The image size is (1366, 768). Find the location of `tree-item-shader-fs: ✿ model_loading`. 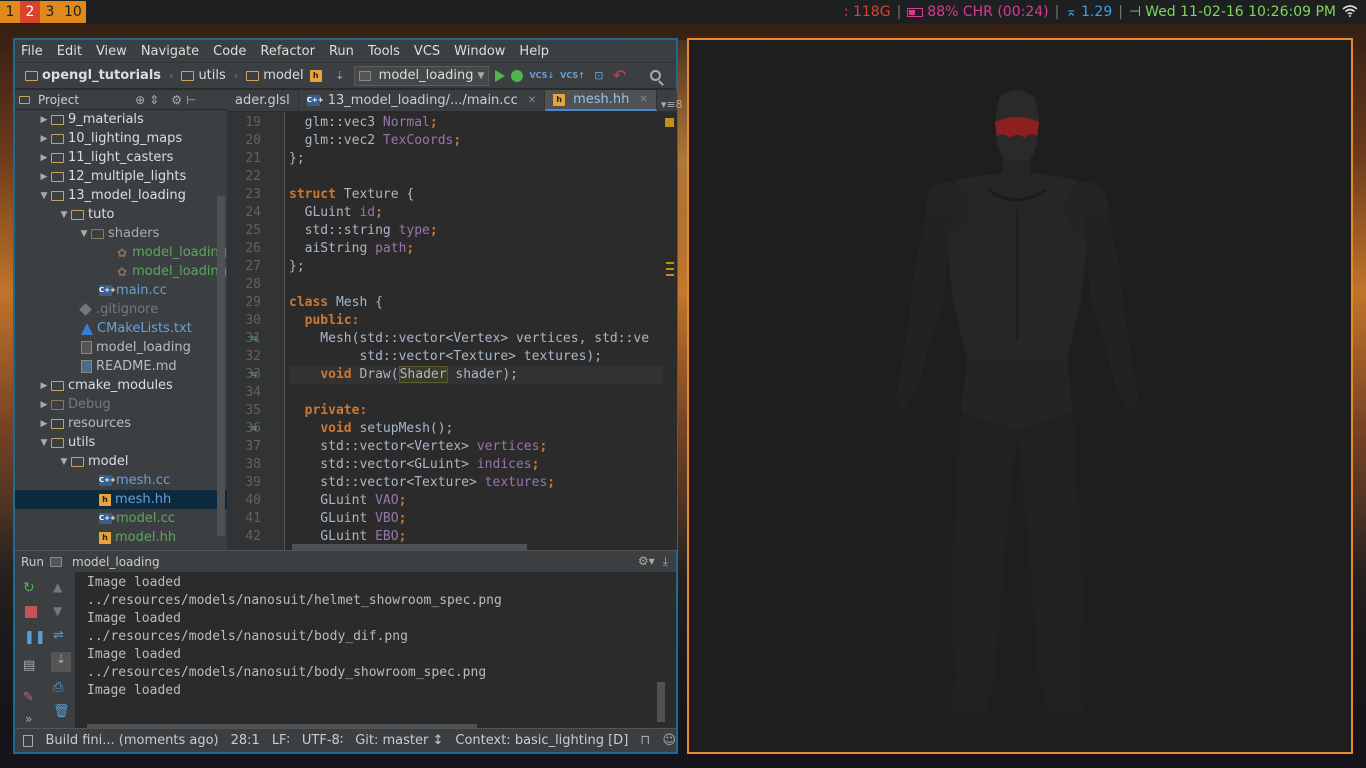

tree-item-shader-fs: ✿ model_loading is located at coordinates (121, 271).